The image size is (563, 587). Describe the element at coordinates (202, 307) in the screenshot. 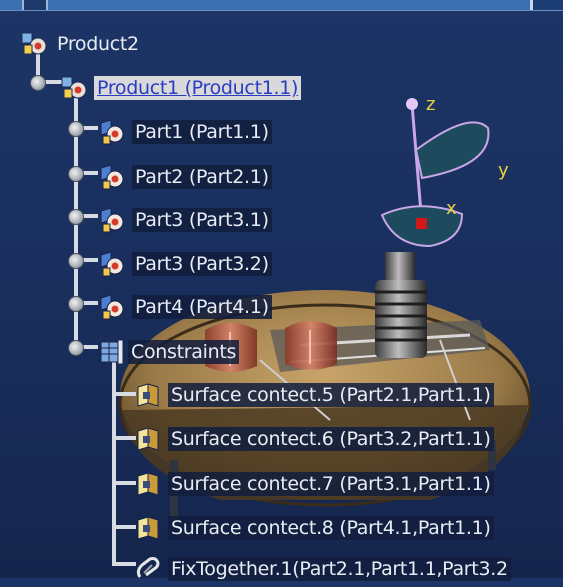

I see `tree-node-label: Part4 (Part4.1)` at that location.